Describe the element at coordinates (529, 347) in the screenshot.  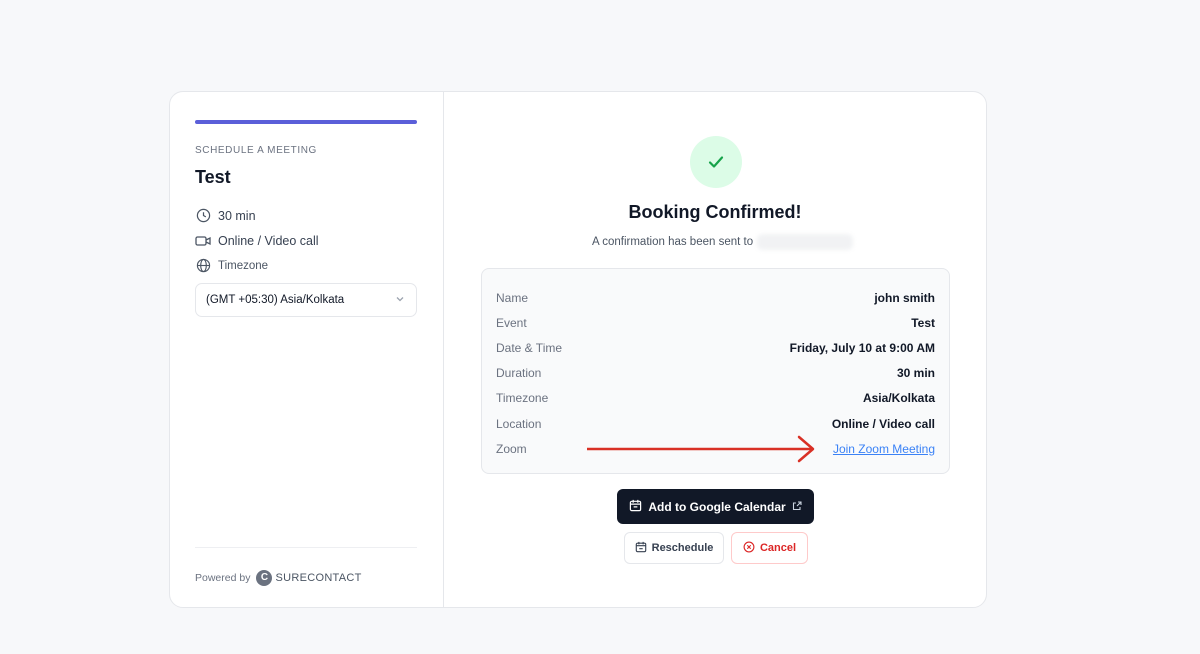
I see `detail-label: Date & Time` at that location.